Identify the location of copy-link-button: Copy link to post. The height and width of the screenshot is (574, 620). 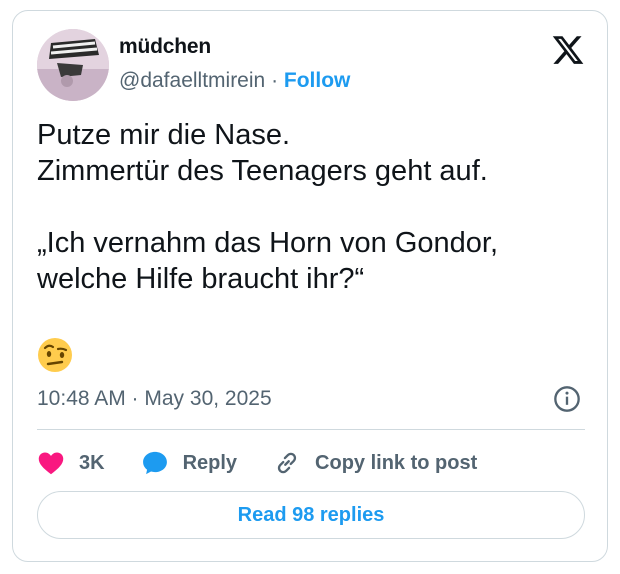
(375, 463).